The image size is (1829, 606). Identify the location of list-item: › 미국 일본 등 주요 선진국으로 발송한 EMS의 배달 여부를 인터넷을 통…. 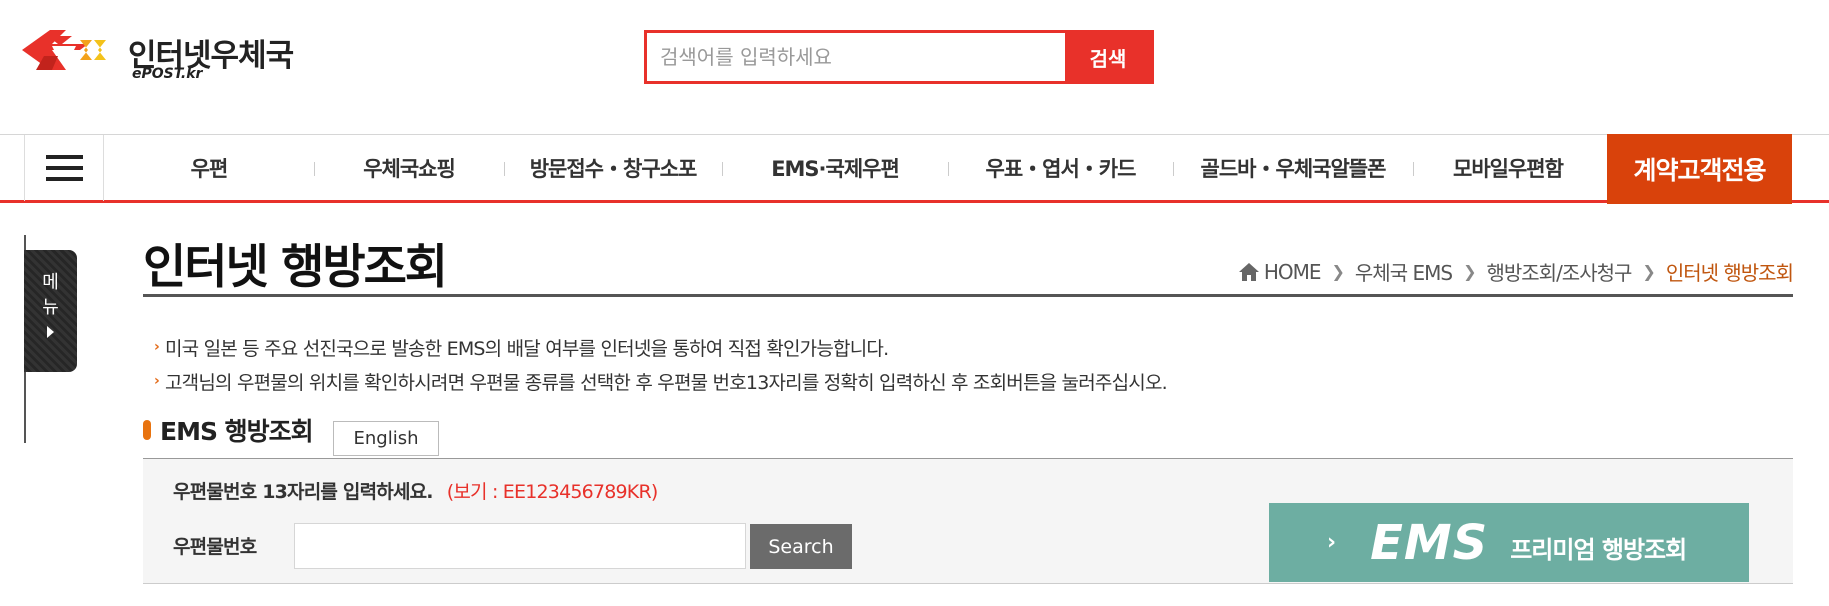
(660, 347).